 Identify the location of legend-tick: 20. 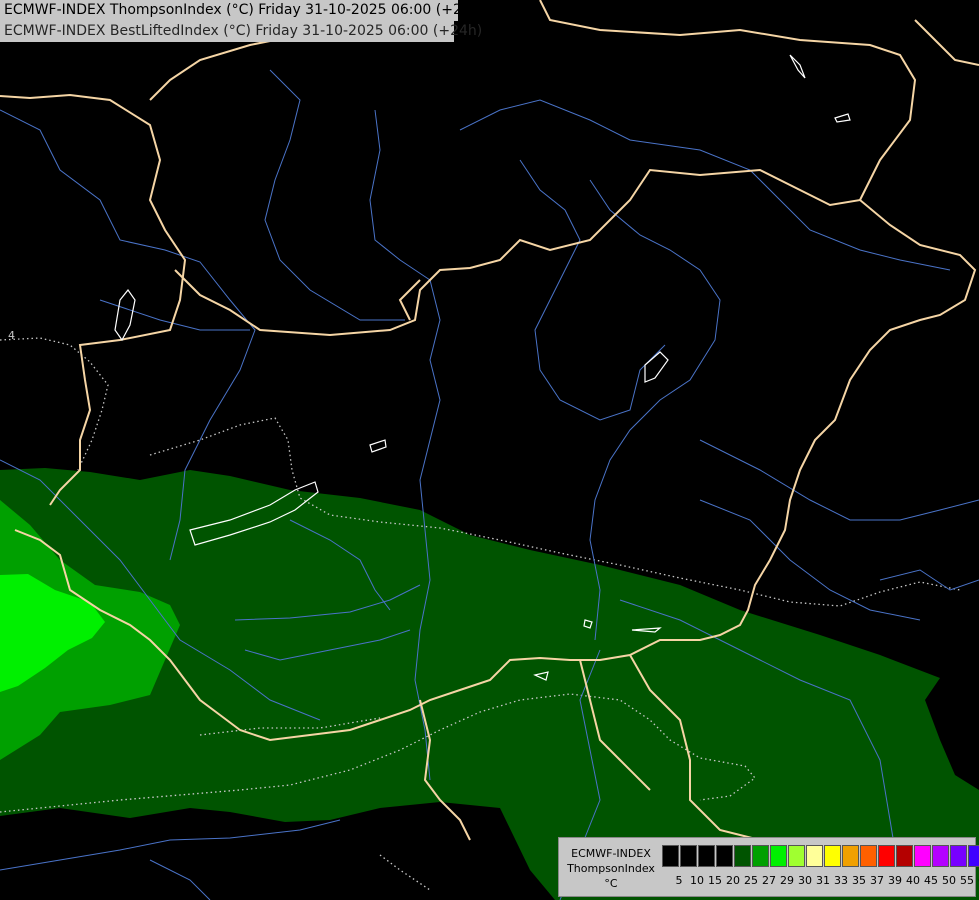
(733, 880).